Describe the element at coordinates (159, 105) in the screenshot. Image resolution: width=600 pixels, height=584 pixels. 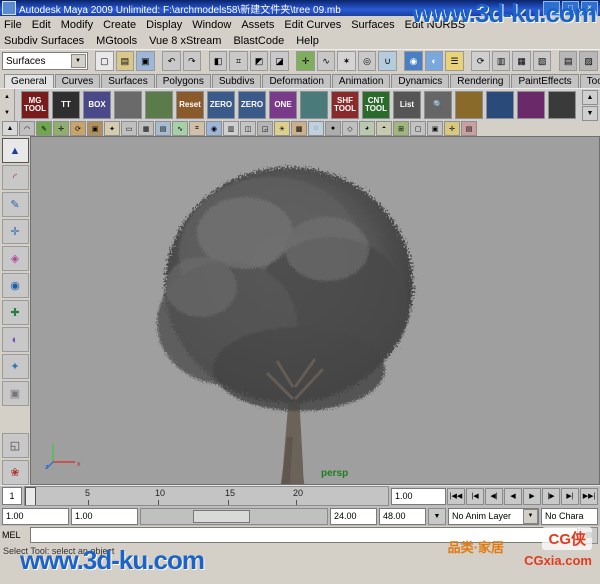
I see `shelf-item-surface` at that location.